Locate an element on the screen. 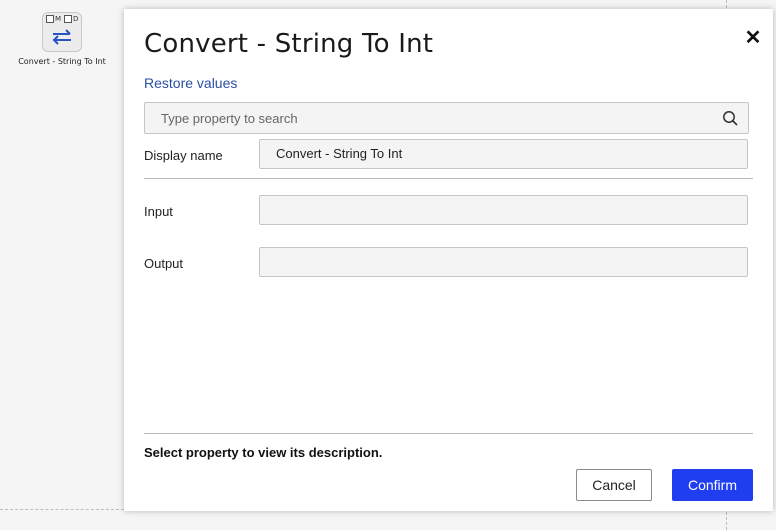  display-name-label: Display name is located at coordinates (183, 155).